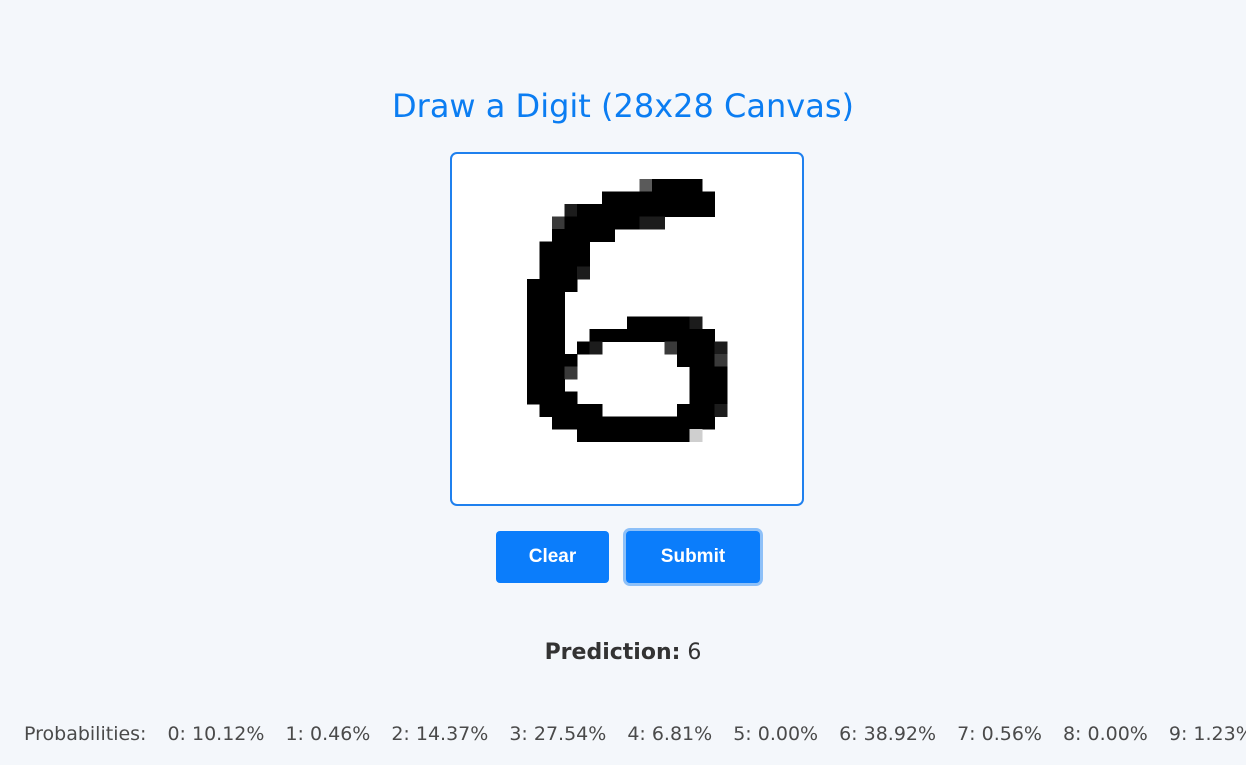  Describe the element at coordinates (670, 734) in the screenshot. I see `probability-item: 4: 6.81%` at that location.